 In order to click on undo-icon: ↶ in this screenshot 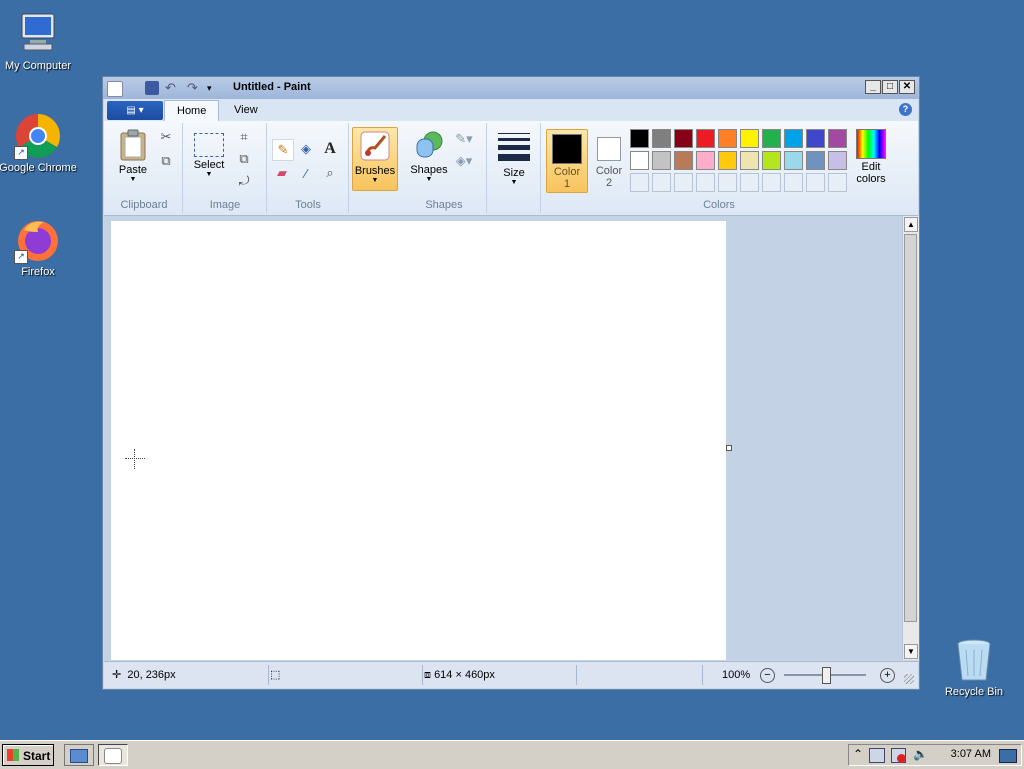, I will do `click(172, 88)`.